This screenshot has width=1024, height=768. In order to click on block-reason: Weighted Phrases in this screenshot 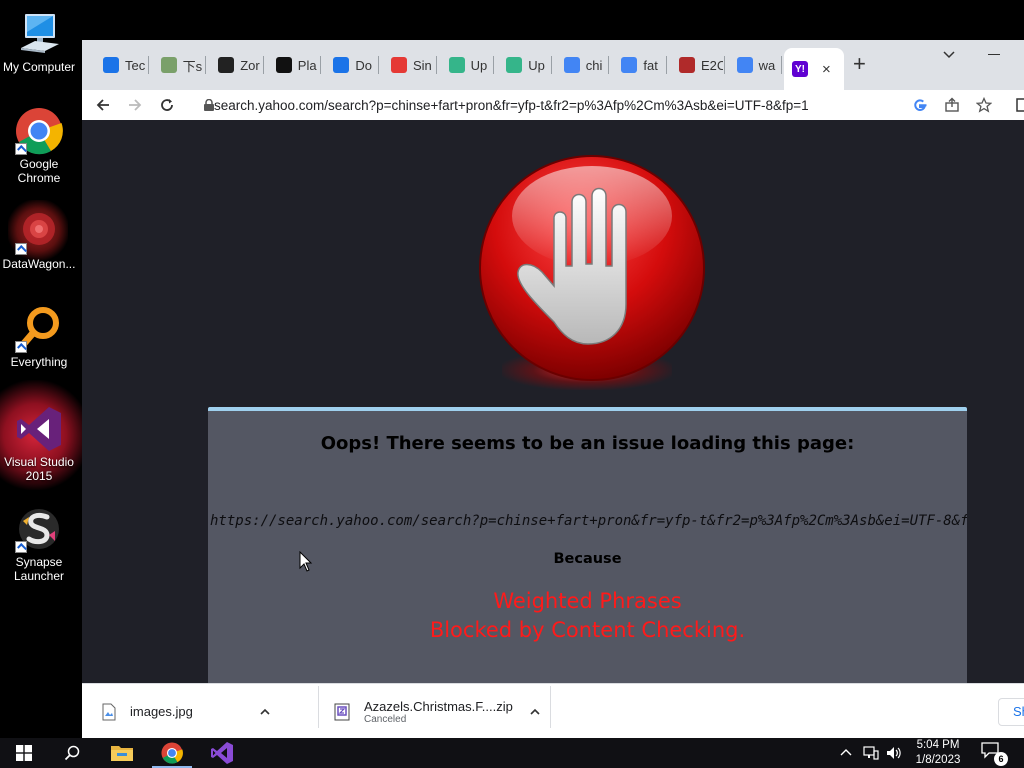, I will do `click(587, 601)`.